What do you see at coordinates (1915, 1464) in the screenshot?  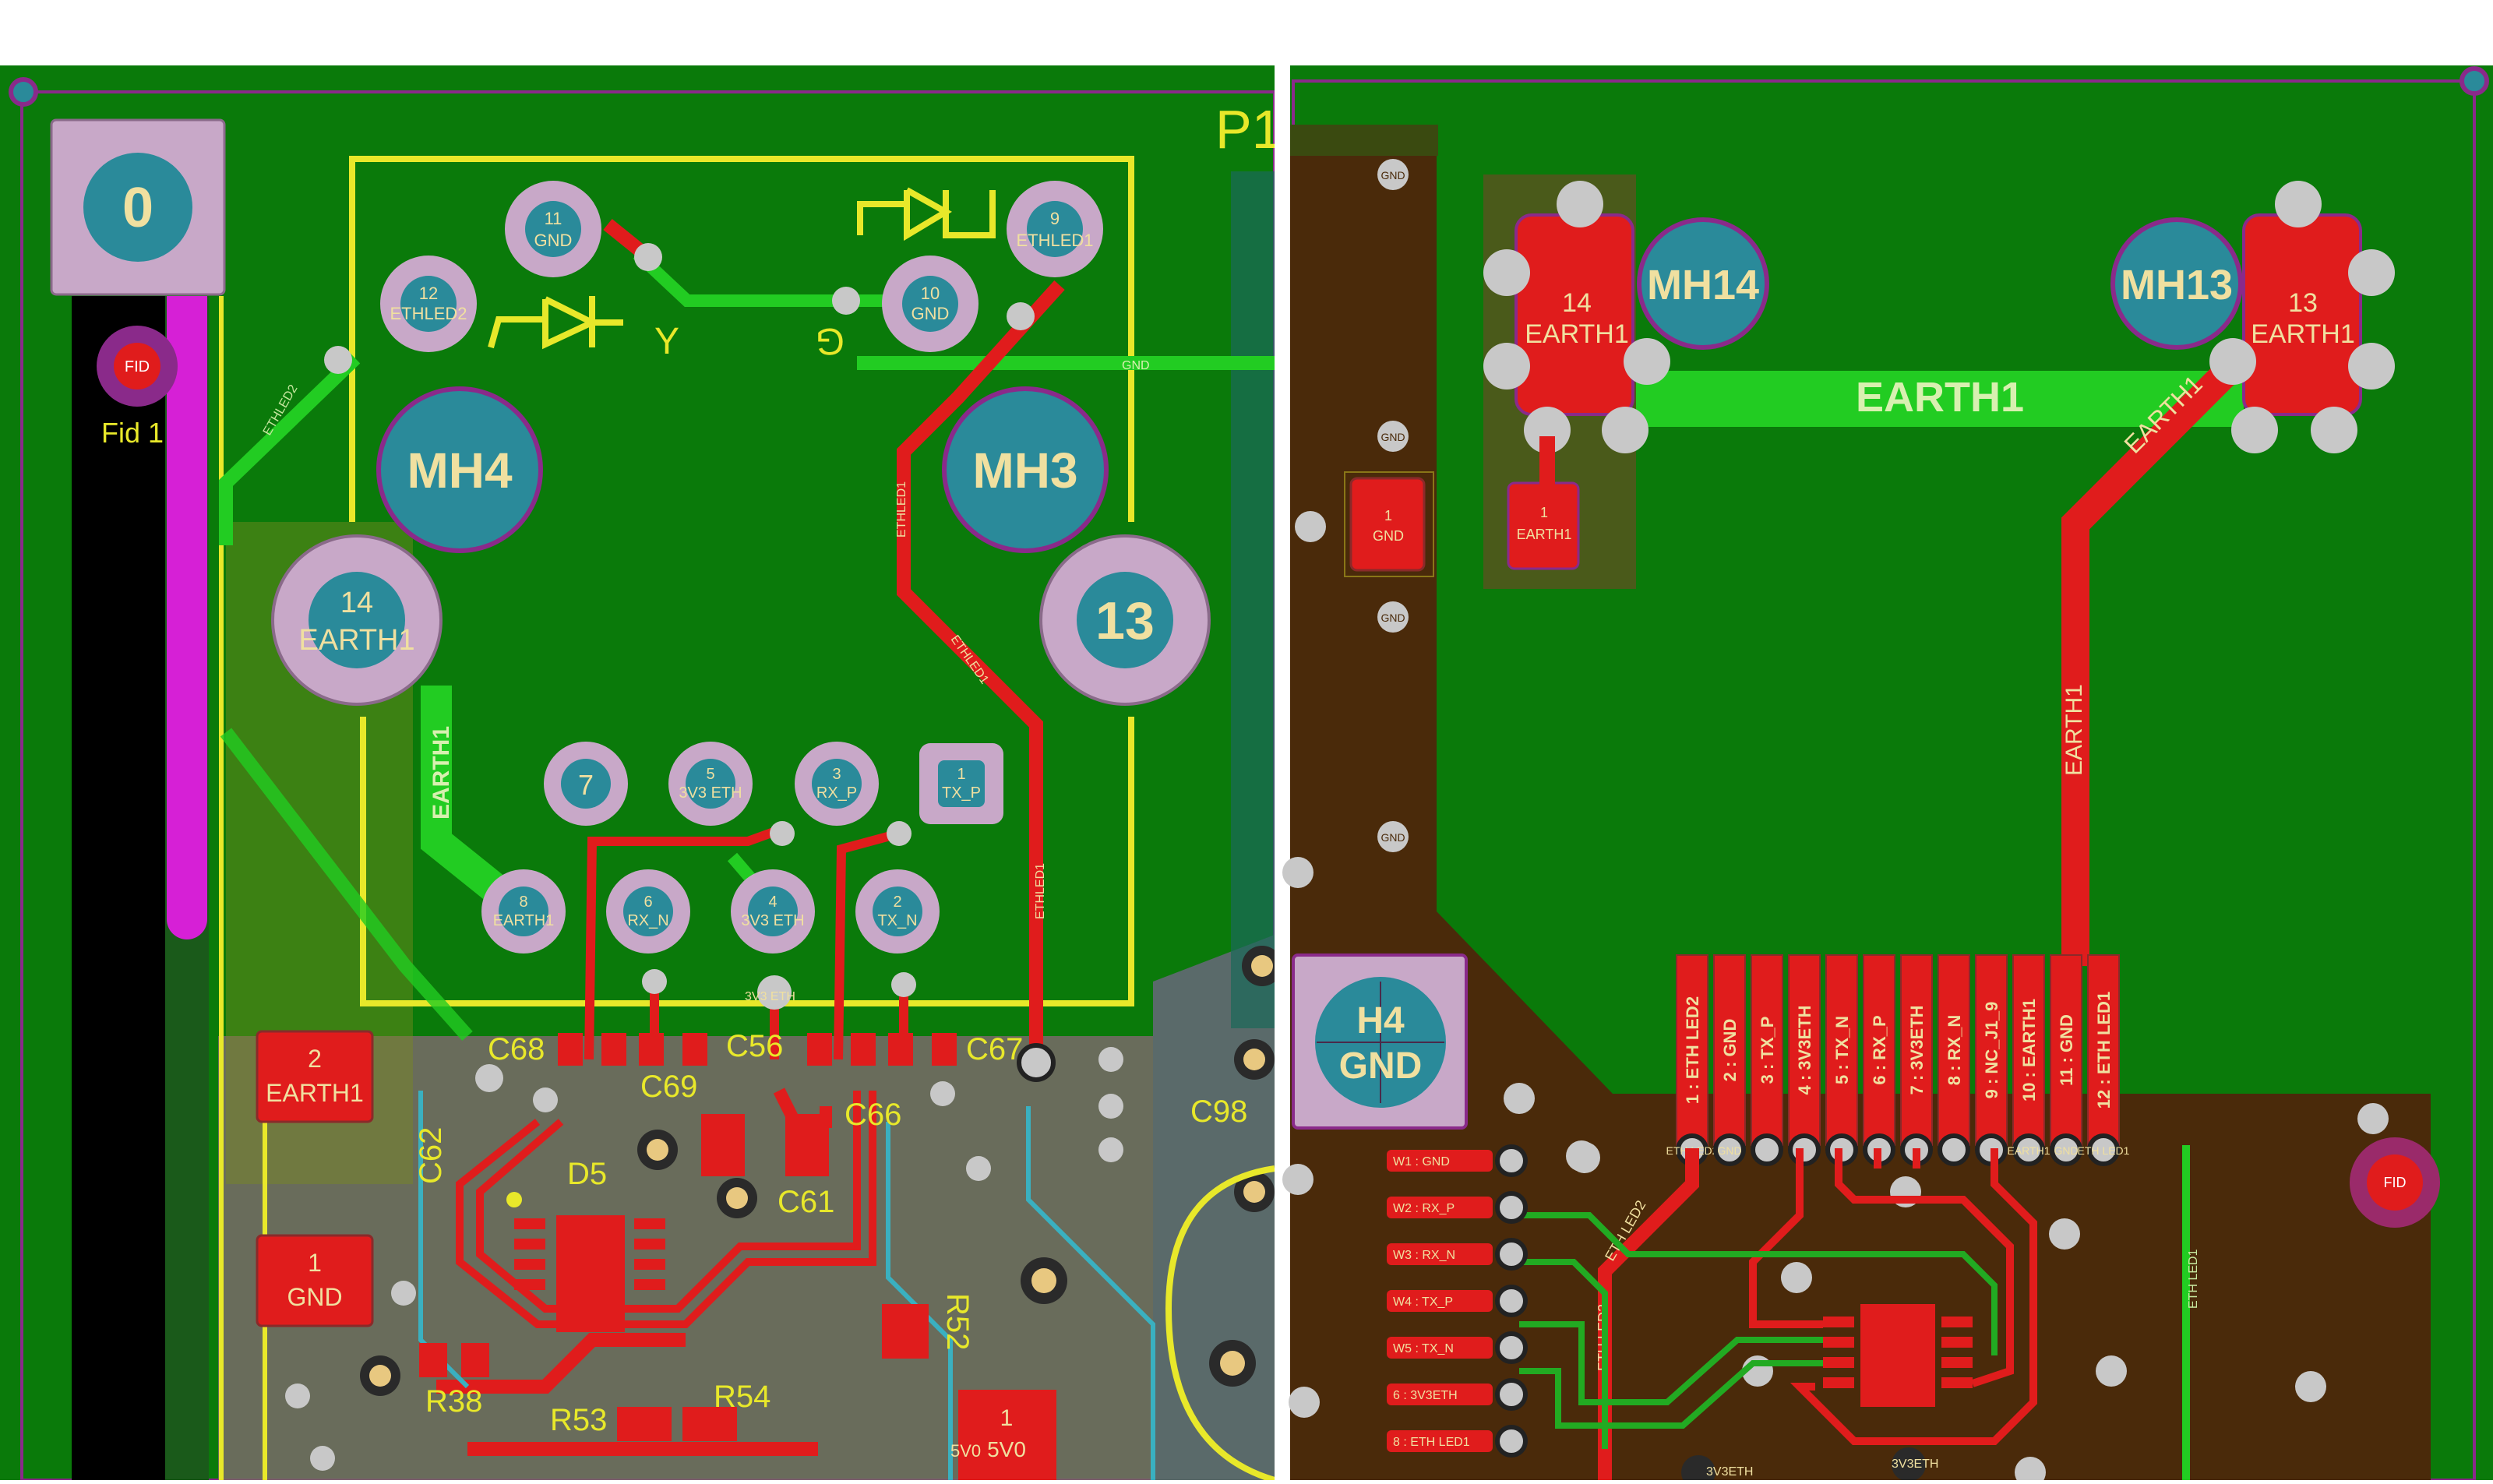 I see `3v3eth-via-label-2: 3V3ETH` at bounding box center [1915, 1464].